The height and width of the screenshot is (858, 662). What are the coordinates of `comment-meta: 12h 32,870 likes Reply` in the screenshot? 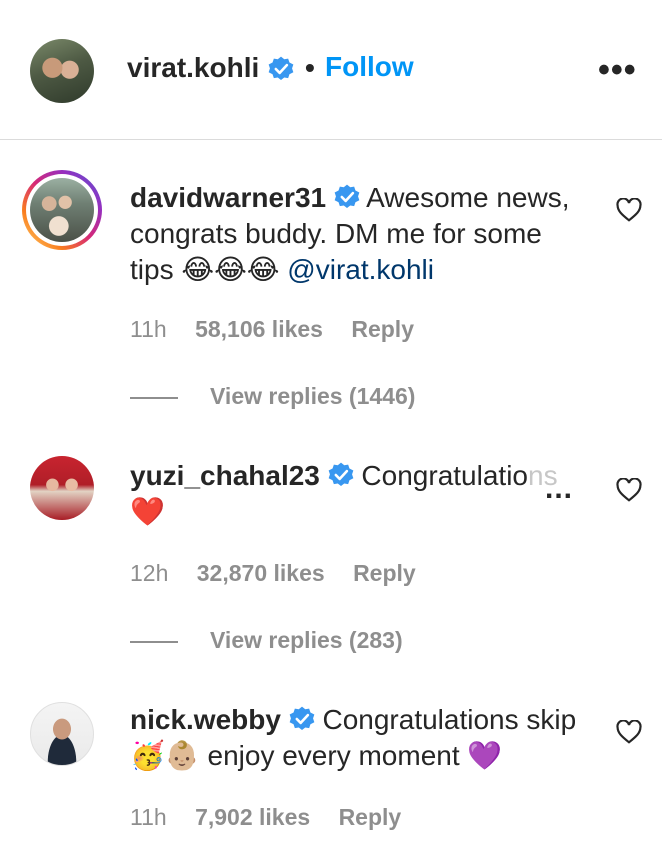 It's located at (284, 573).